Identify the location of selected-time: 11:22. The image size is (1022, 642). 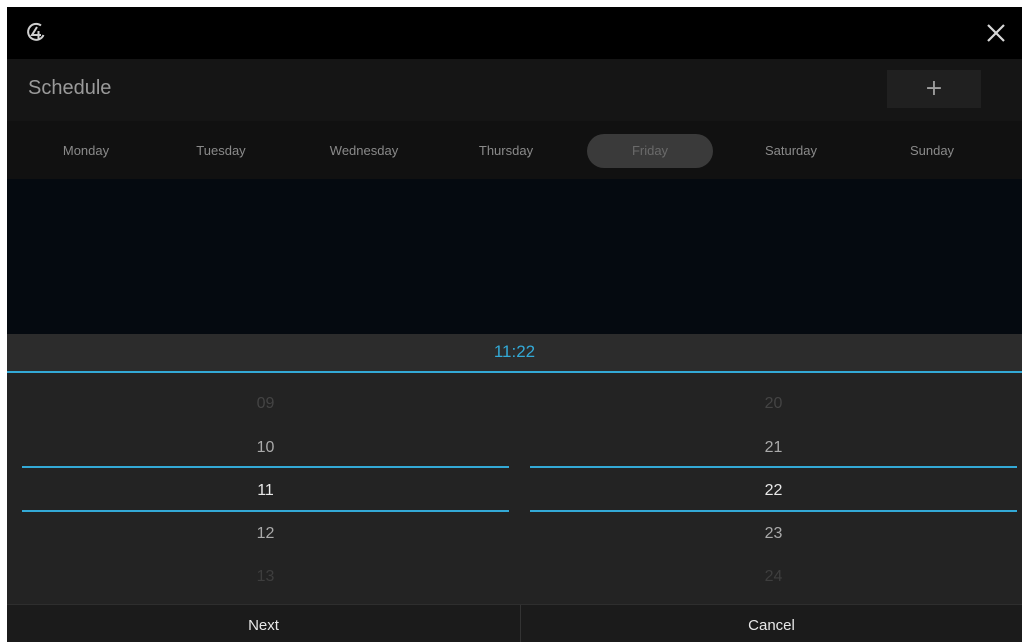
(514, 351).